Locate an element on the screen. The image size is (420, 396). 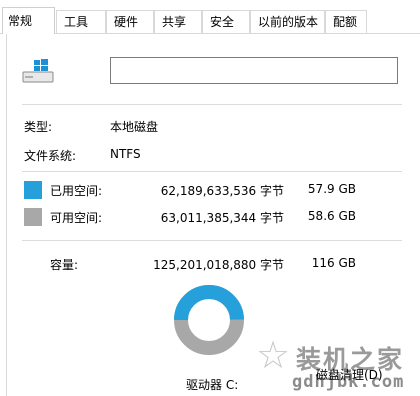
used-space-color-swatch is located at coordinates (33, 190).